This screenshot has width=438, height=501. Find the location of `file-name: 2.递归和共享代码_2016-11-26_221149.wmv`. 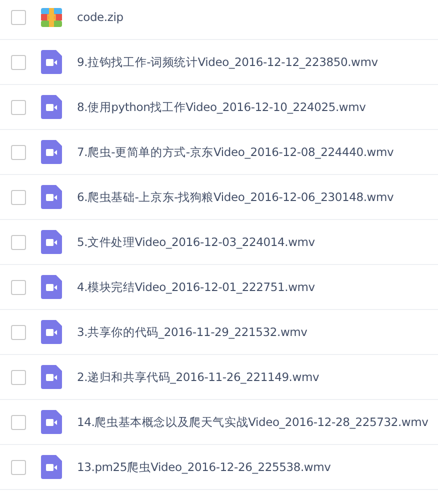

file-name: 2.递归和共享代码_2016-11-26_221149.wmv is located at coordinates (198, 377).